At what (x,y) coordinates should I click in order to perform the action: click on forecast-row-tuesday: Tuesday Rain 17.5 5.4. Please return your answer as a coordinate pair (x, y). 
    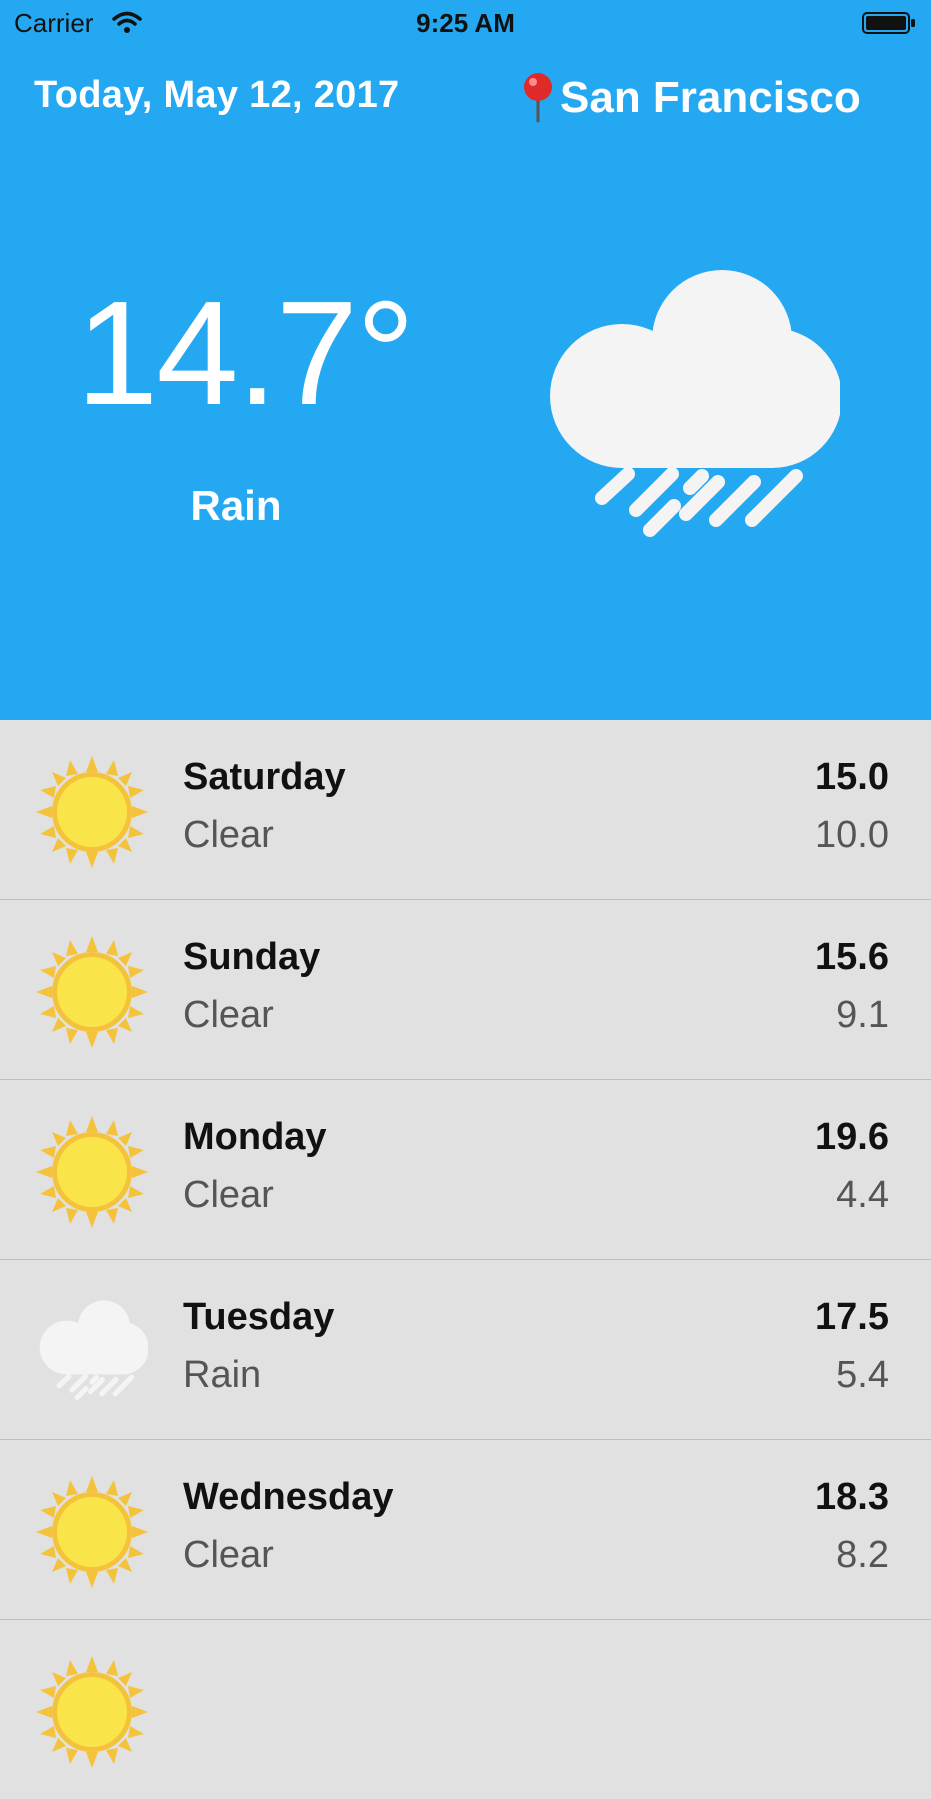
    Looking at the image, I should click on (465, 1350).